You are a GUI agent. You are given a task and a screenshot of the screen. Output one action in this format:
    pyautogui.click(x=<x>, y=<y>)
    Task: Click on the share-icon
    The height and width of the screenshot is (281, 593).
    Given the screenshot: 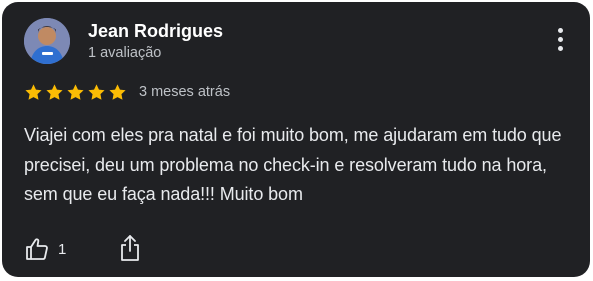 What is the action you would take?
    pyautogui.click(x=130, y=248)
    